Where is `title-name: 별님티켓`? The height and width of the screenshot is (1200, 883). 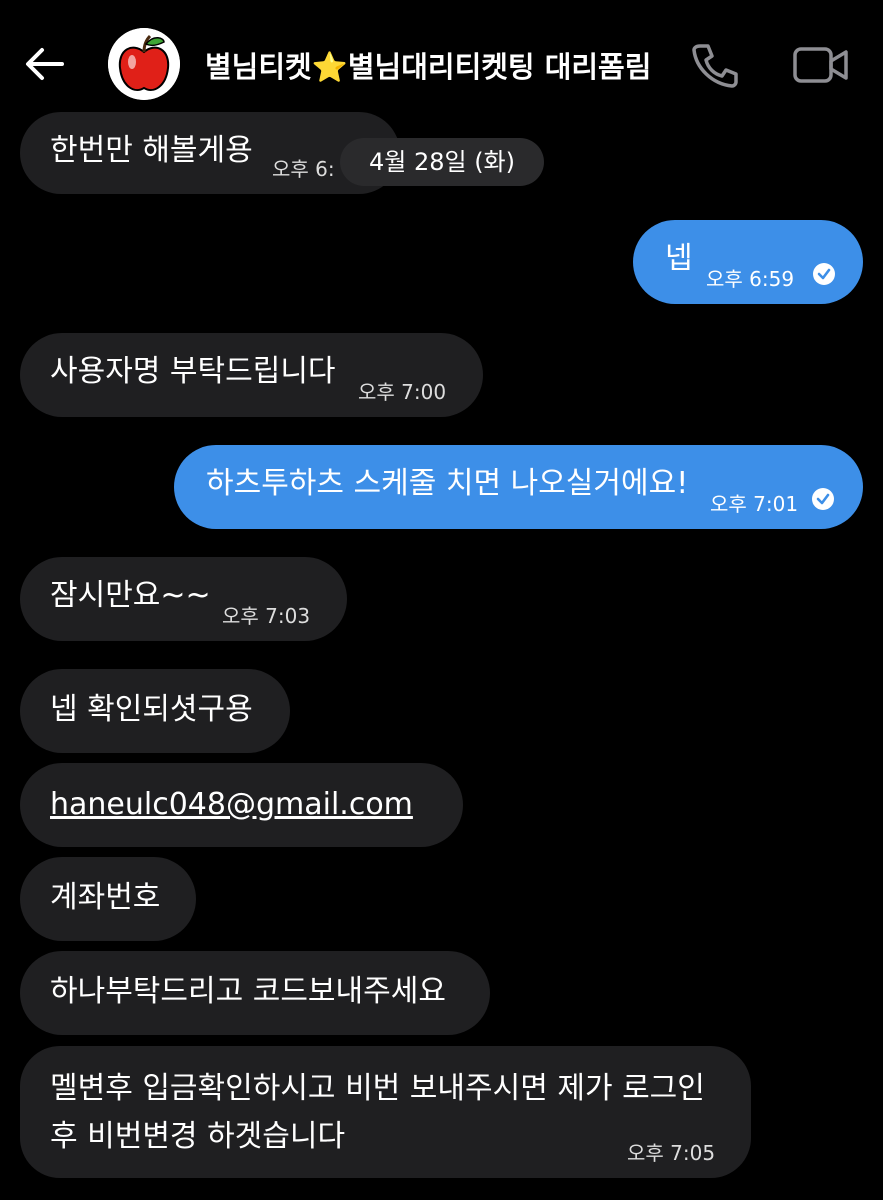
title-name: 별님티켓 is located at coordinates (258, 67).